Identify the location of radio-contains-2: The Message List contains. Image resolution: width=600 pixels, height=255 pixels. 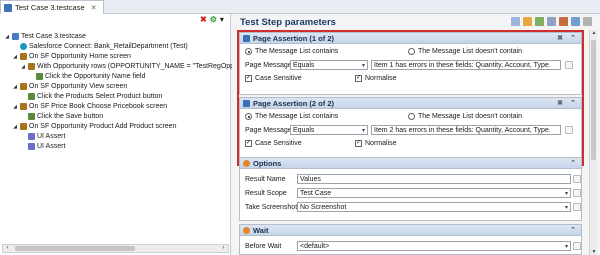
(291, 116).